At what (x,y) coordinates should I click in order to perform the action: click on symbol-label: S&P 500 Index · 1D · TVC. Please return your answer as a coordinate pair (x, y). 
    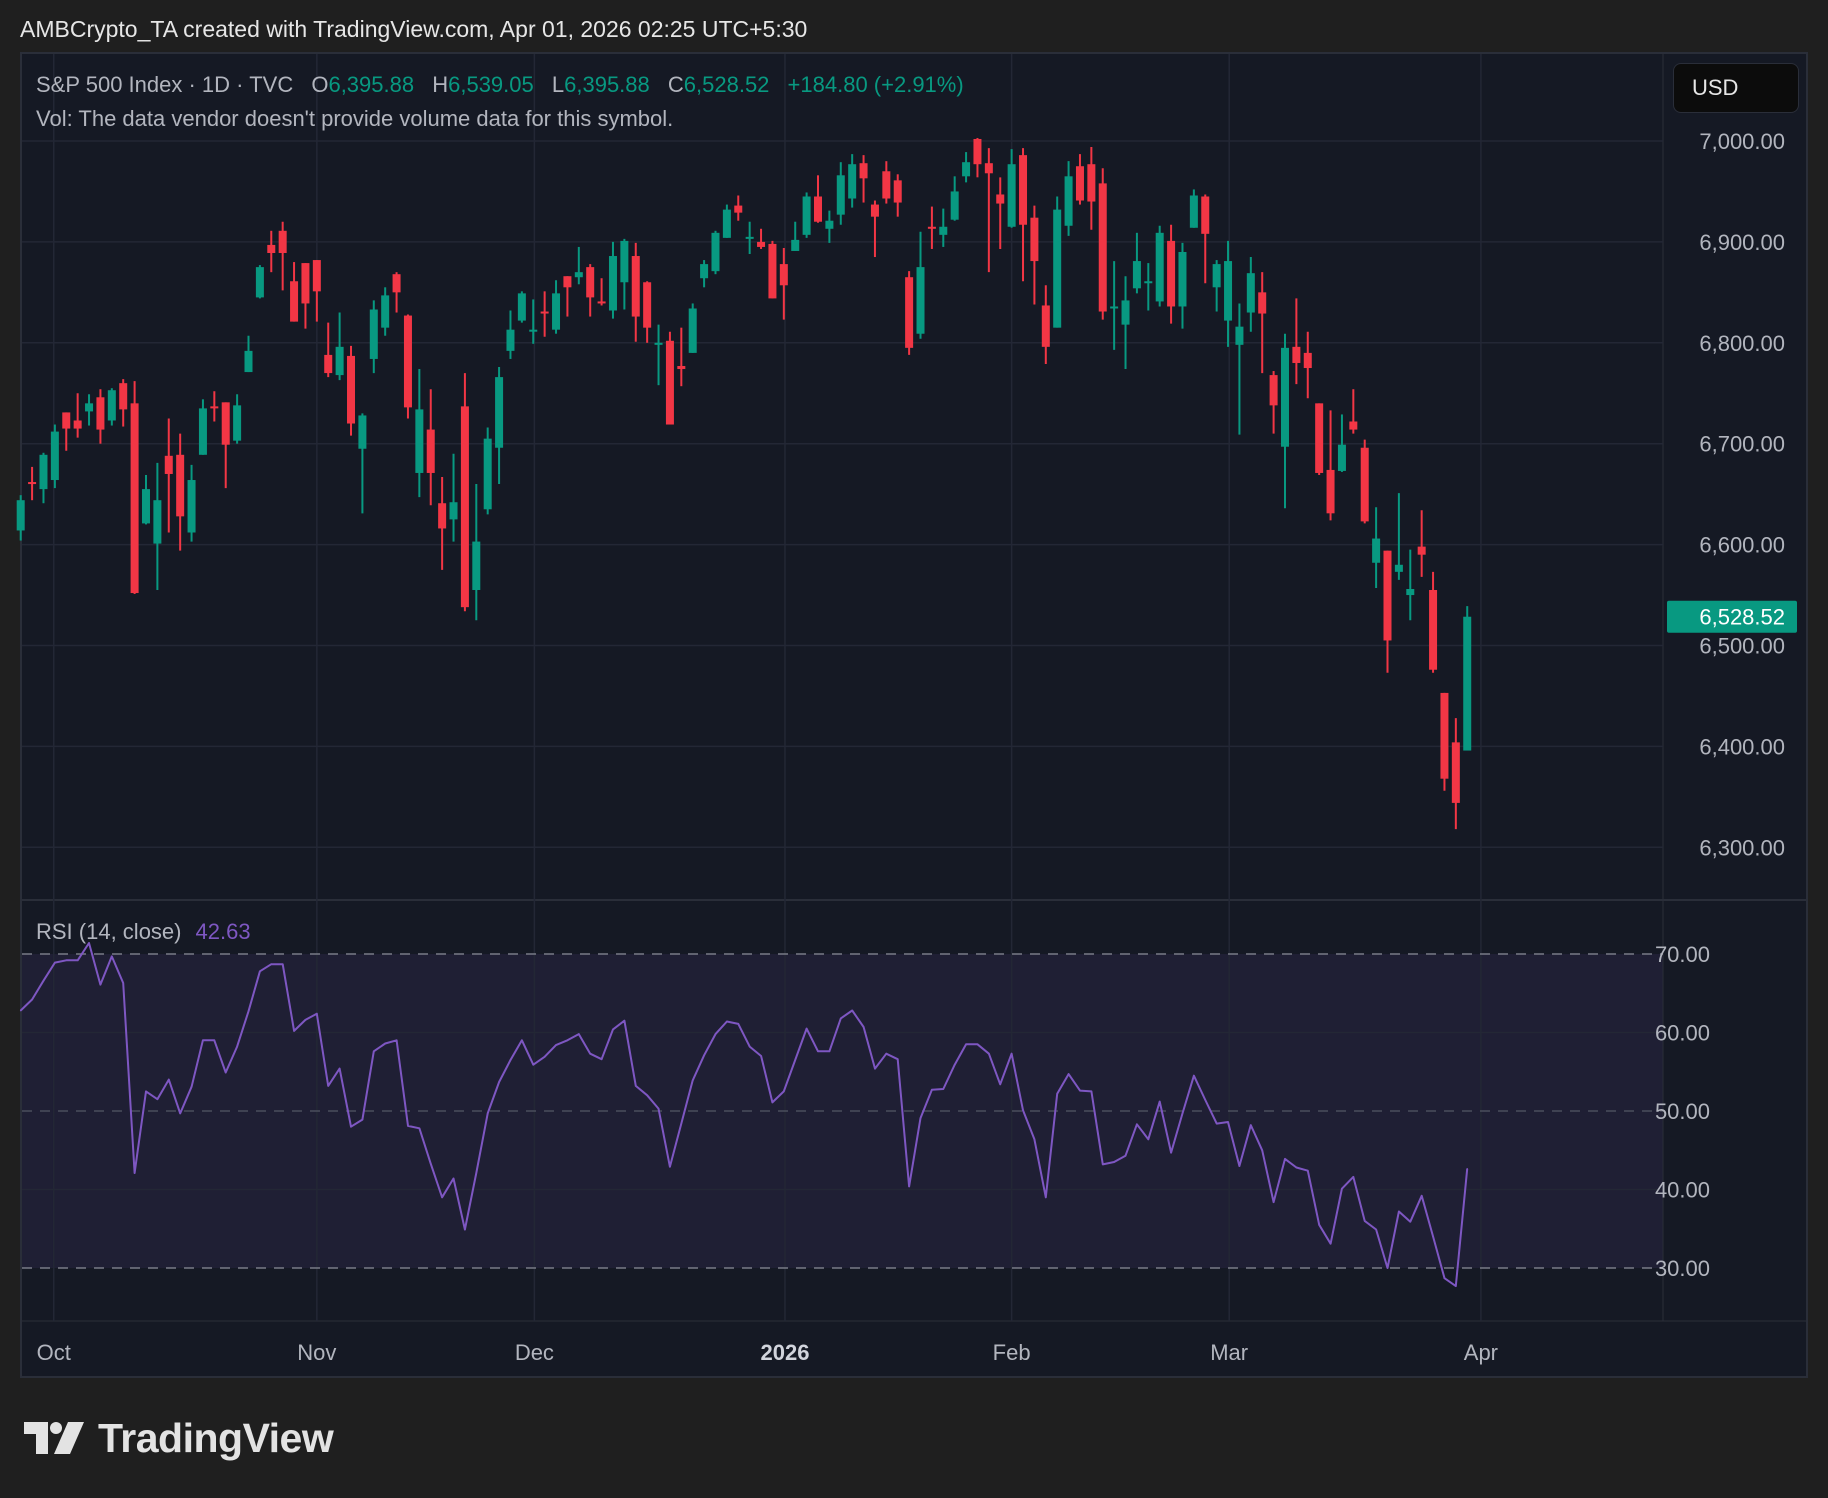
    Looking at the image, I should click on (164, 84).